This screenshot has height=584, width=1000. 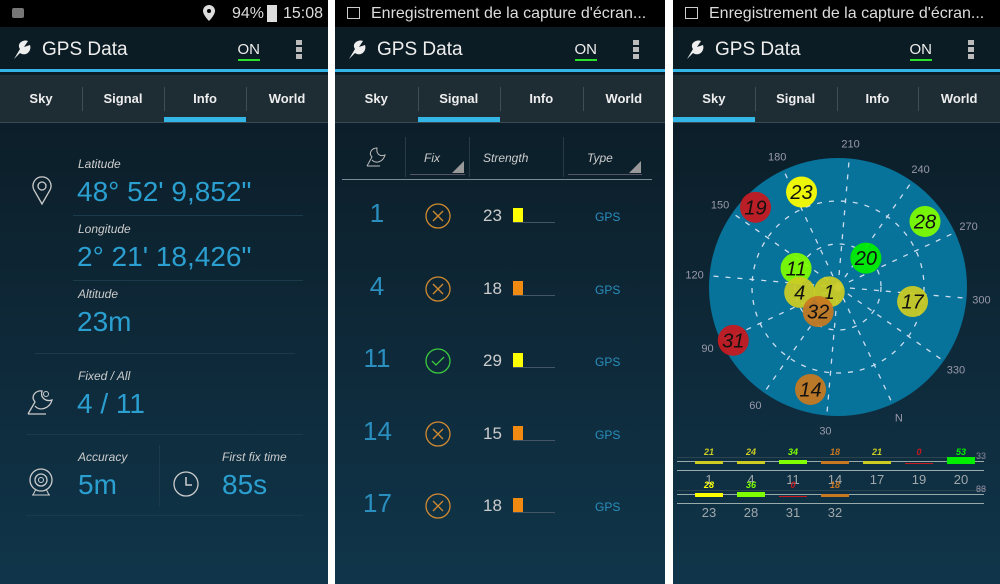 I want to click on strength-track, so click(x=534, y=367).